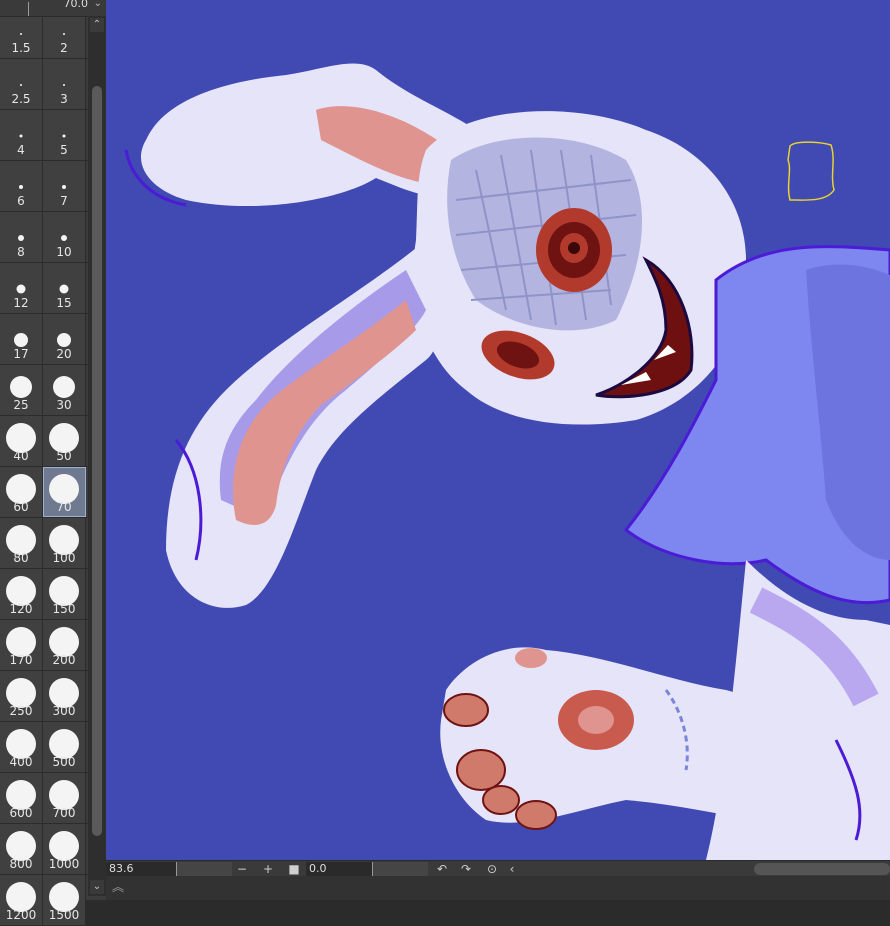  Describe the element at coordinates (64, 660) in the screenshot. I see `brush-size-label: 200` at that location.